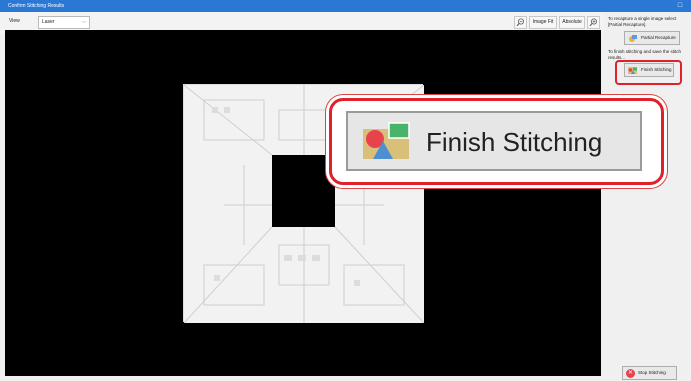  Describe the element at coordinates (680, 6) in the screenshot. I see `close-icon: □` at that location.